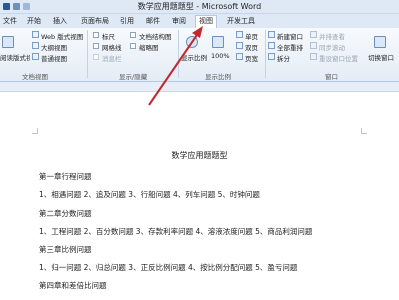 The image size is (399, 300). I want to click on ribbon-tabs: 文件 开始 插入 页面布局 引用 邮件 审阅 视图 开发工具, so click(199, 21).